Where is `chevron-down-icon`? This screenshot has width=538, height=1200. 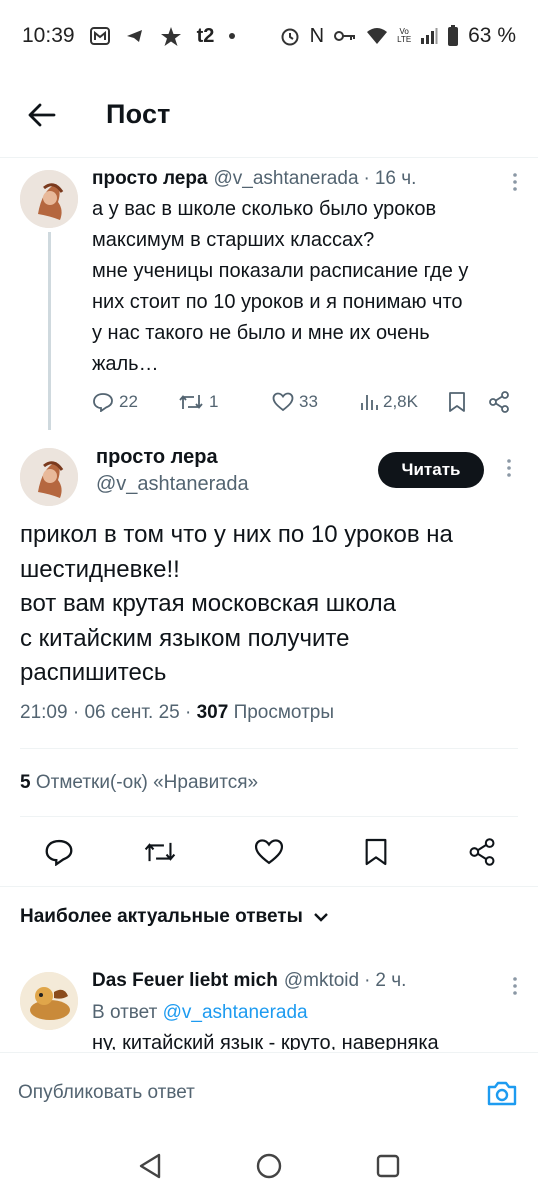 chevron-down-icon is located at coordinates (320, 917).